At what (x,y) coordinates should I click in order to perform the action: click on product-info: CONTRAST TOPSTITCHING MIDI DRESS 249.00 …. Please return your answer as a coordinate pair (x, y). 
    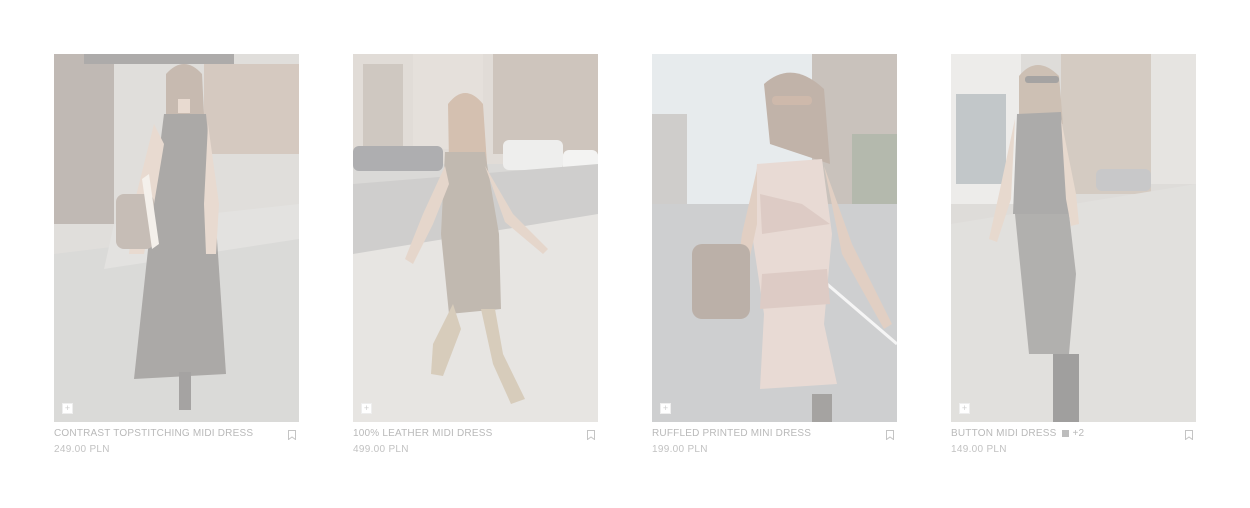
    Looking at the image, I should click on (176, 445).